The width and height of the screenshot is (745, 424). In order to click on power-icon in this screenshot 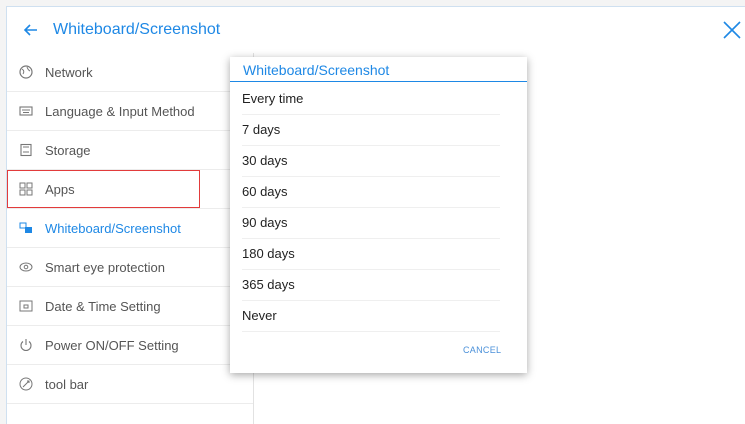, I will do `click(26, 345)`.